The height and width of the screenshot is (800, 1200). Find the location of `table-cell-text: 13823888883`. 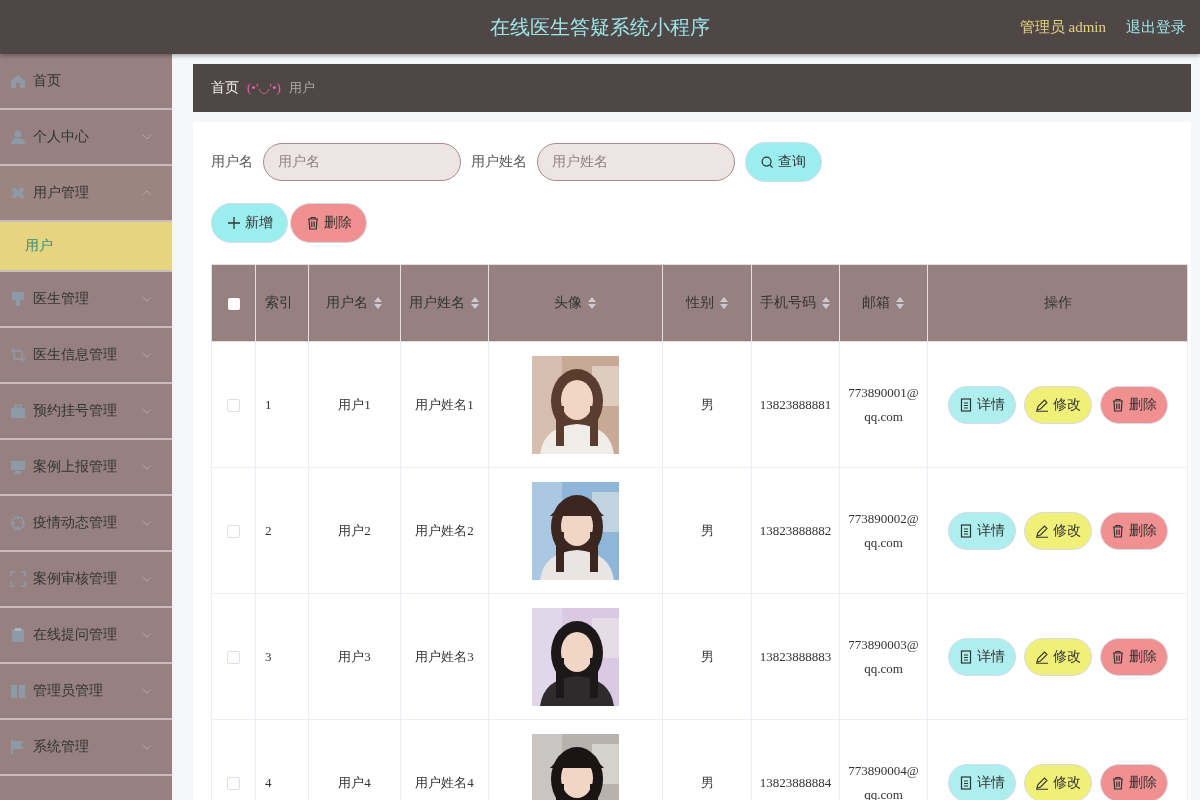

table-cell-text: 13823888883 is located at coordinates (795, 656).